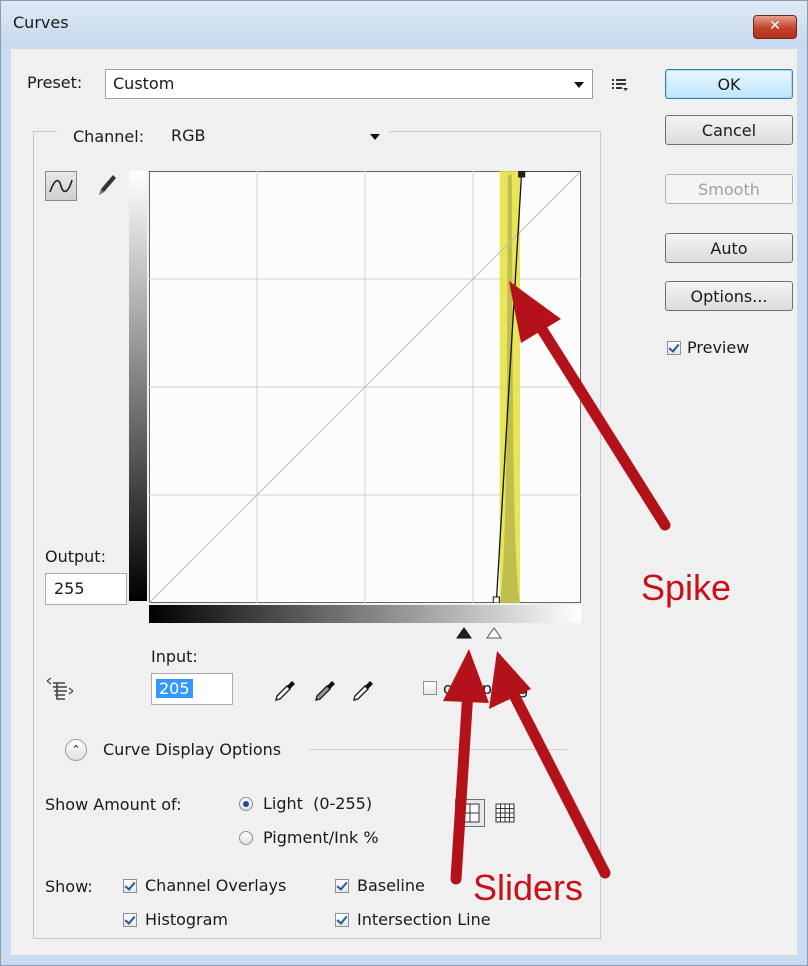 The height and width of the screenshot is (966, 808). I want to click on slider-arrowhead-right, so click(510, 680).